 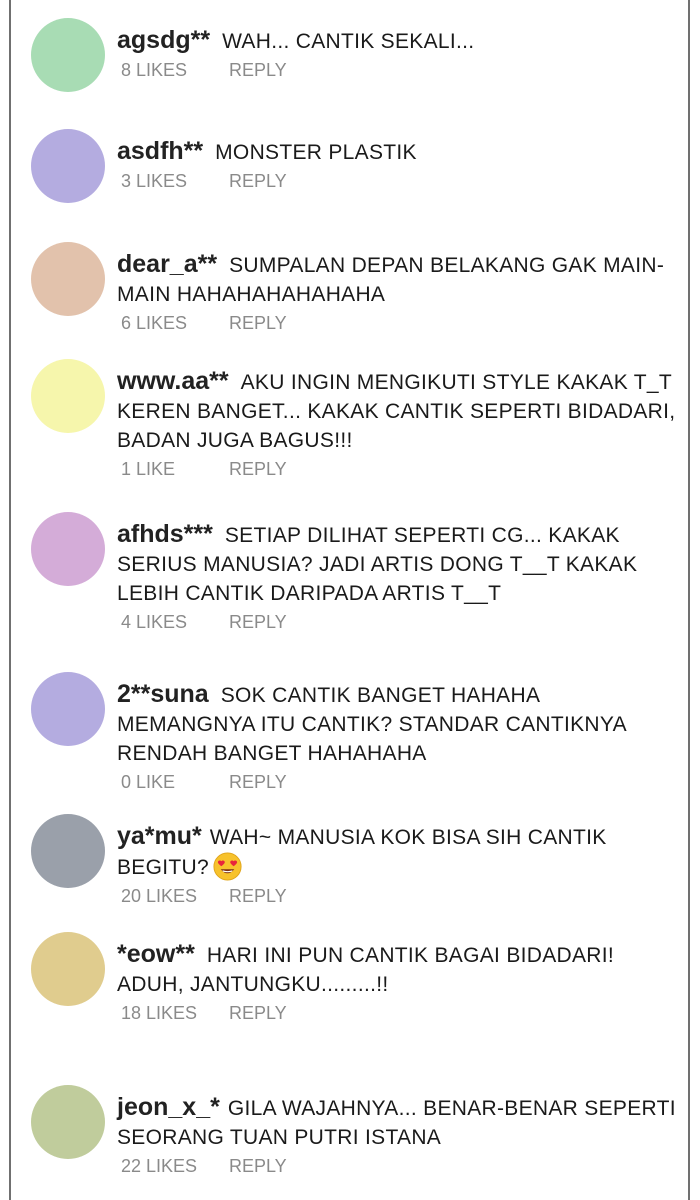 I want to click on comment-meta: 8 LIKES REPLY, so click(x=398, y=70).